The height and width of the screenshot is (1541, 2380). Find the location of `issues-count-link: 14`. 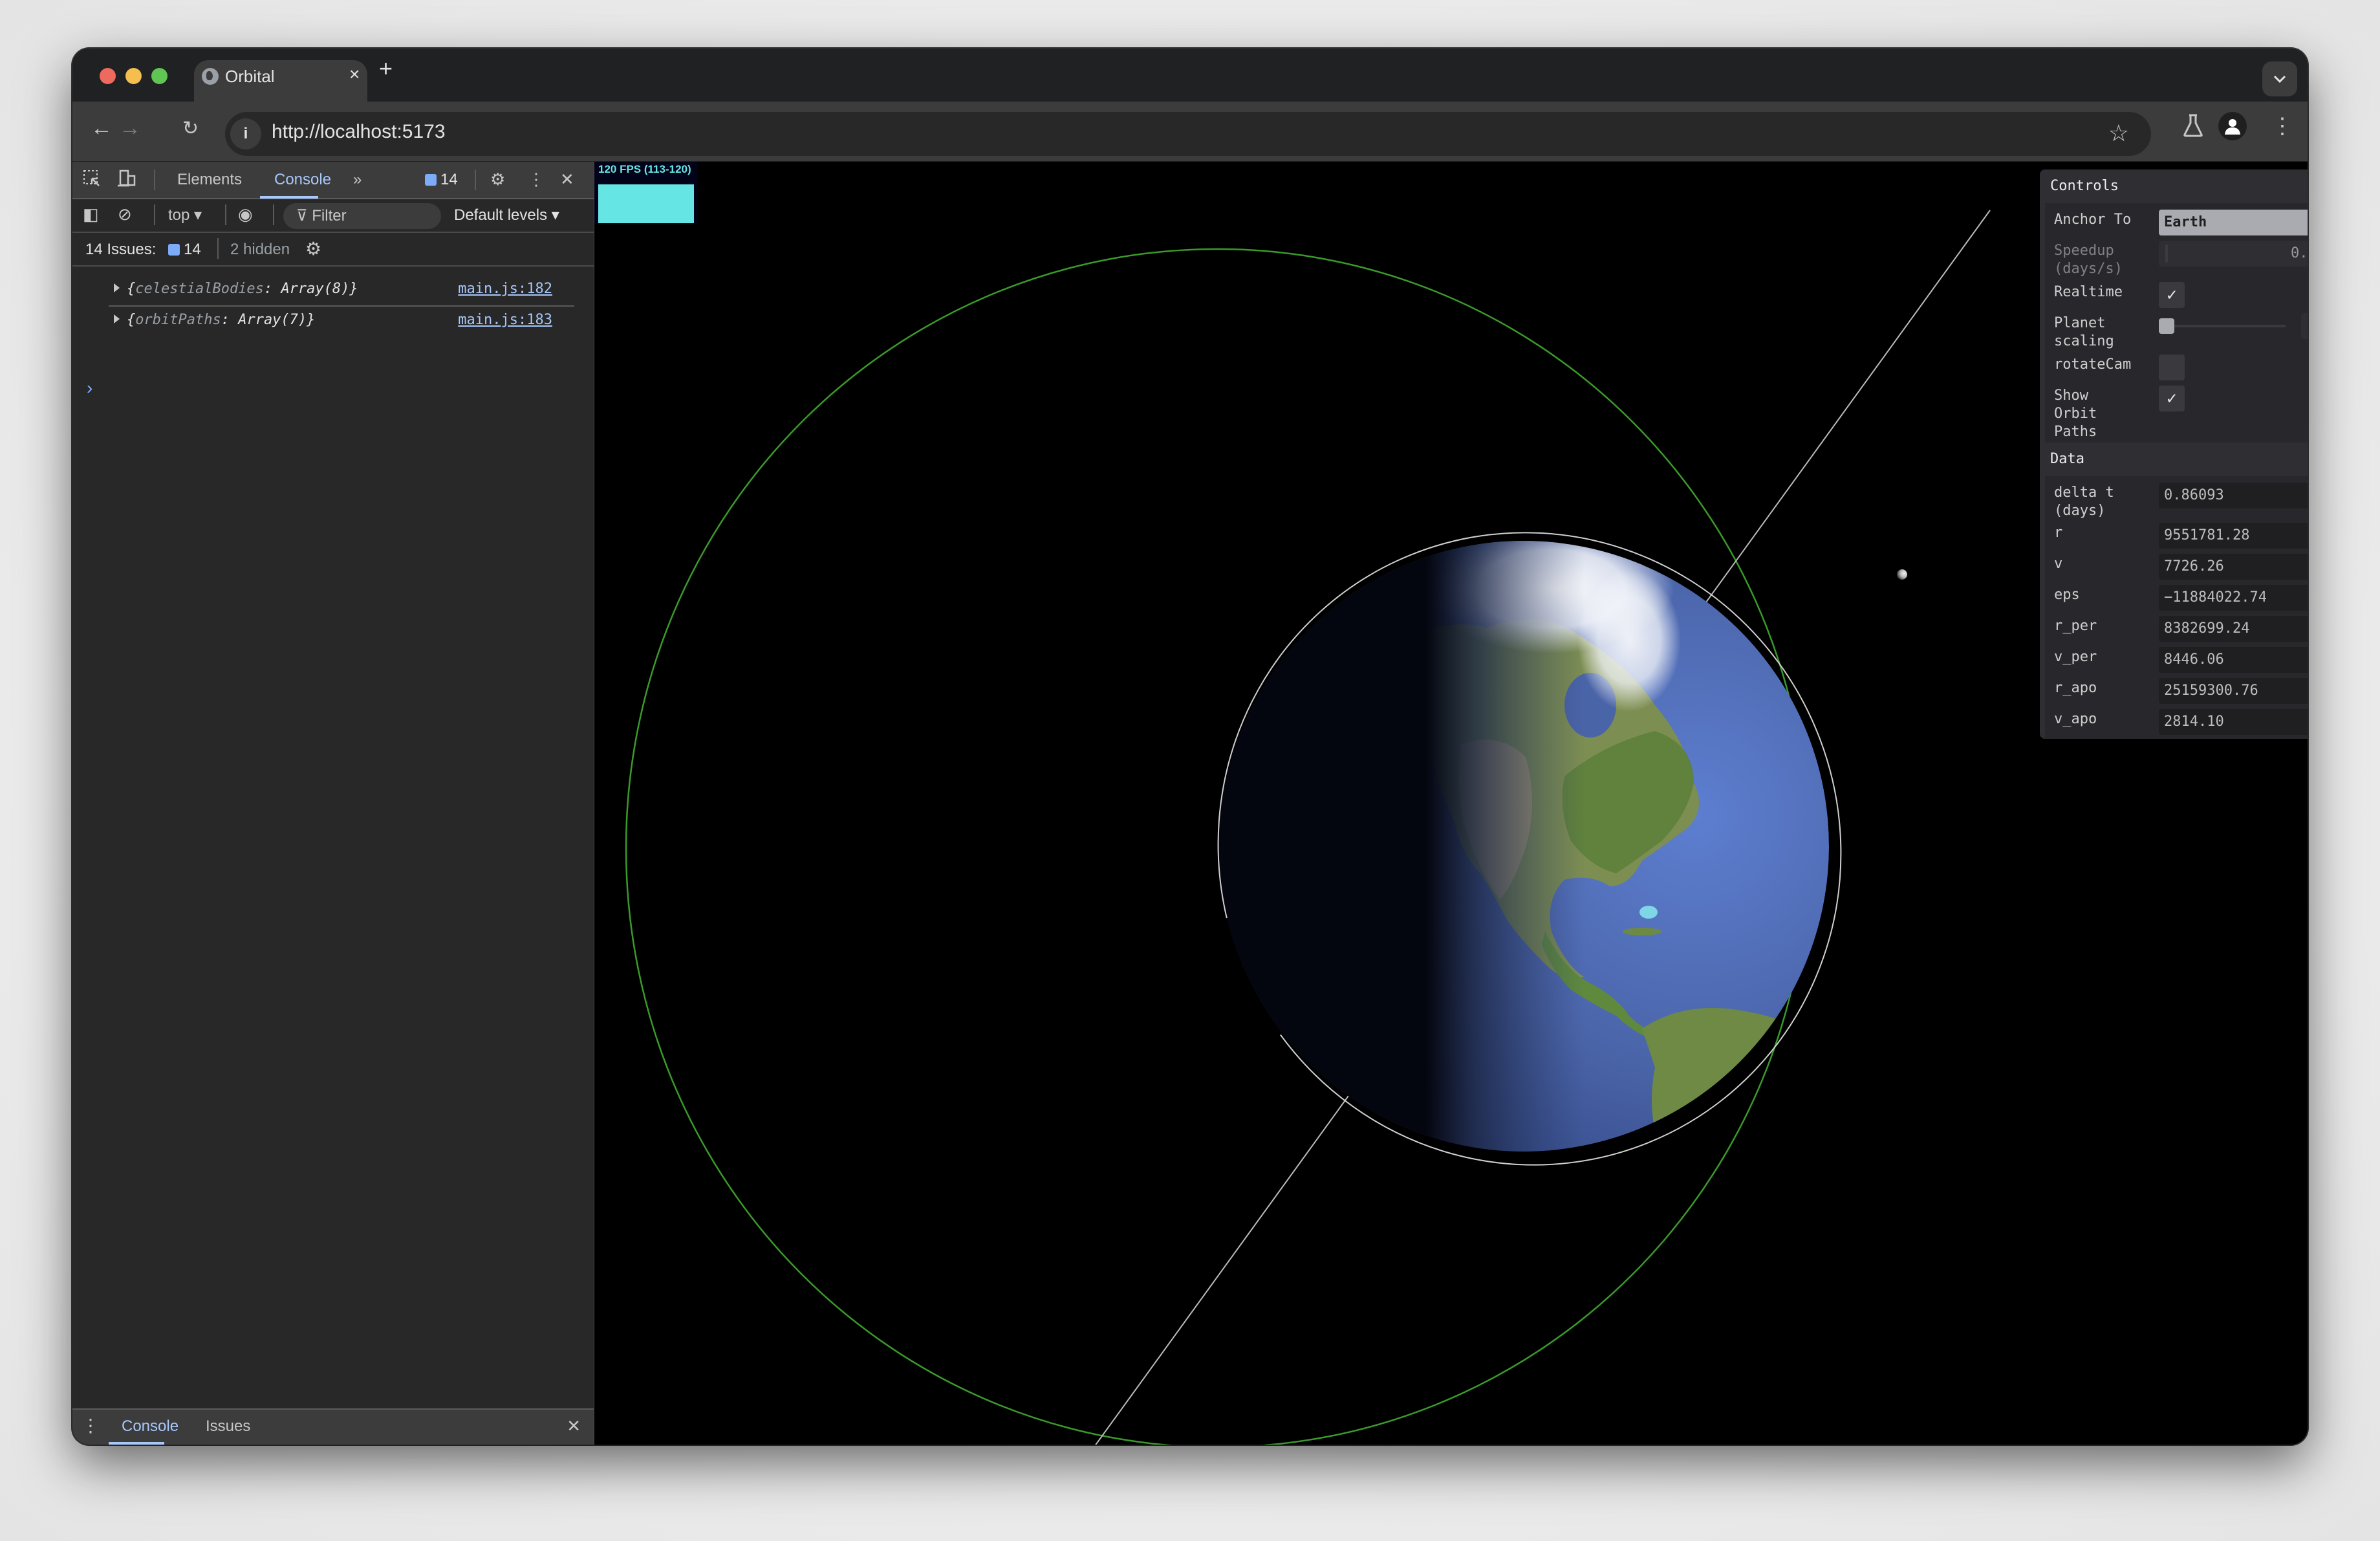

issues-count-link: 14 is located at coordinates (184, 250).